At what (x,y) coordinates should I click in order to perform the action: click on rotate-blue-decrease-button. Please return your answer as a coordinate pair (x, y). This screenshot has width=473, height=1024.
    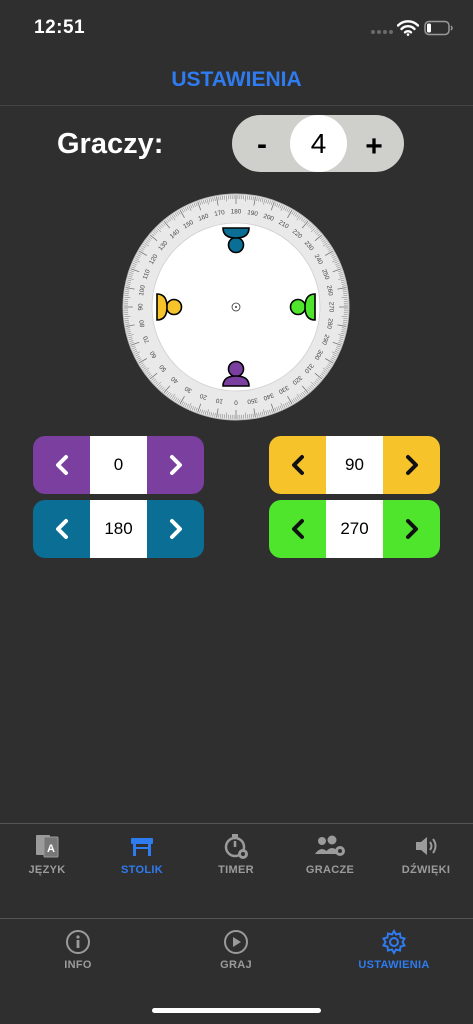
    Looking at the image, I should click on (61, 529).